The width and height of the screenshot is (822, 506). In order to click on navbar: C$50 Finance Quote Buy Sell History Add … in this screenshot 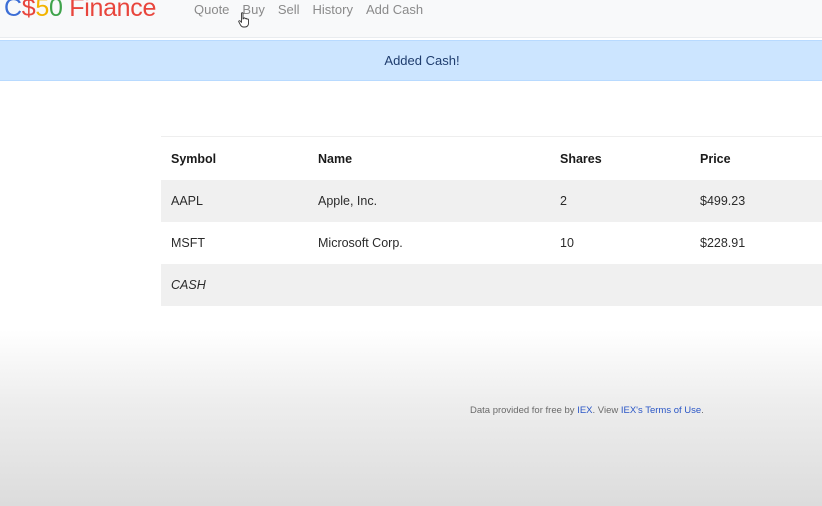, I will do `click(411, 19)`.